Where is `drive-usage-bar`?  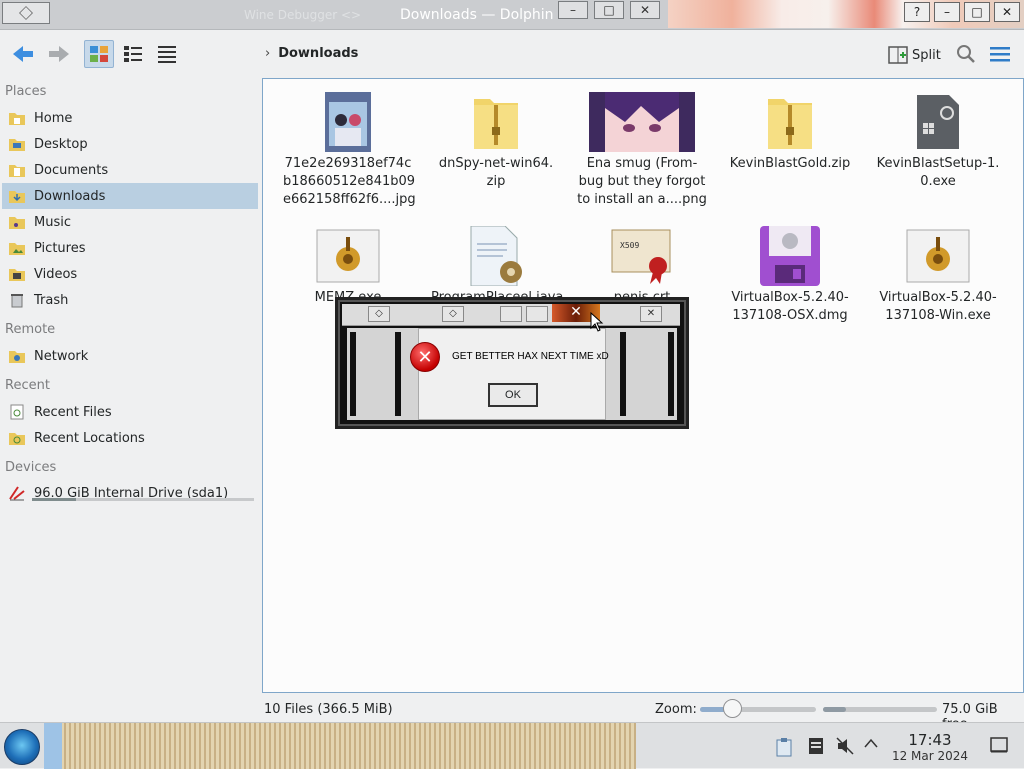
drive-usage-bar is located at coordinates (143, 499).